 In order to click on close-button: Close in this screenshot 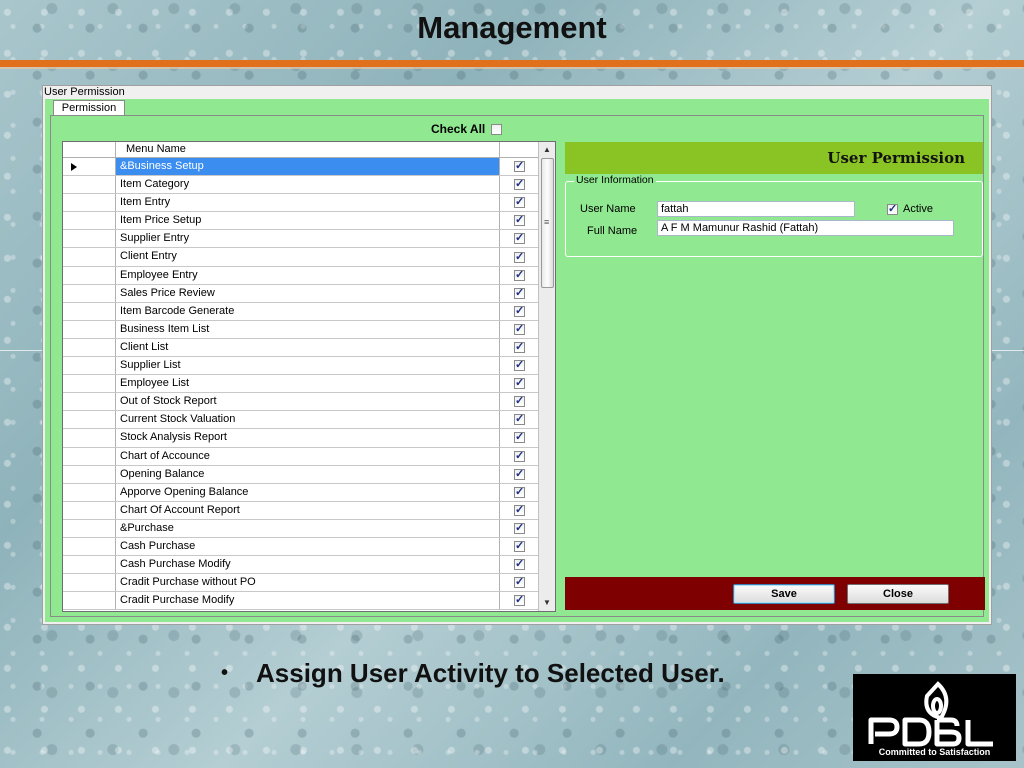, I will do `click(898, 594)`.